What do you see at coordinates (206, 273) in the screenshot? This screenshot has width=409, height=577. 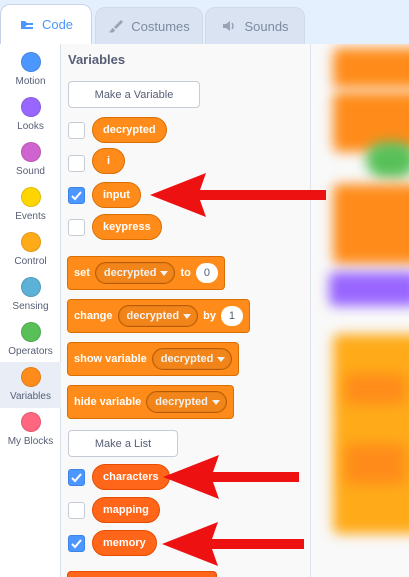 I see `value-input: 0` at bounding box center [206, 273].